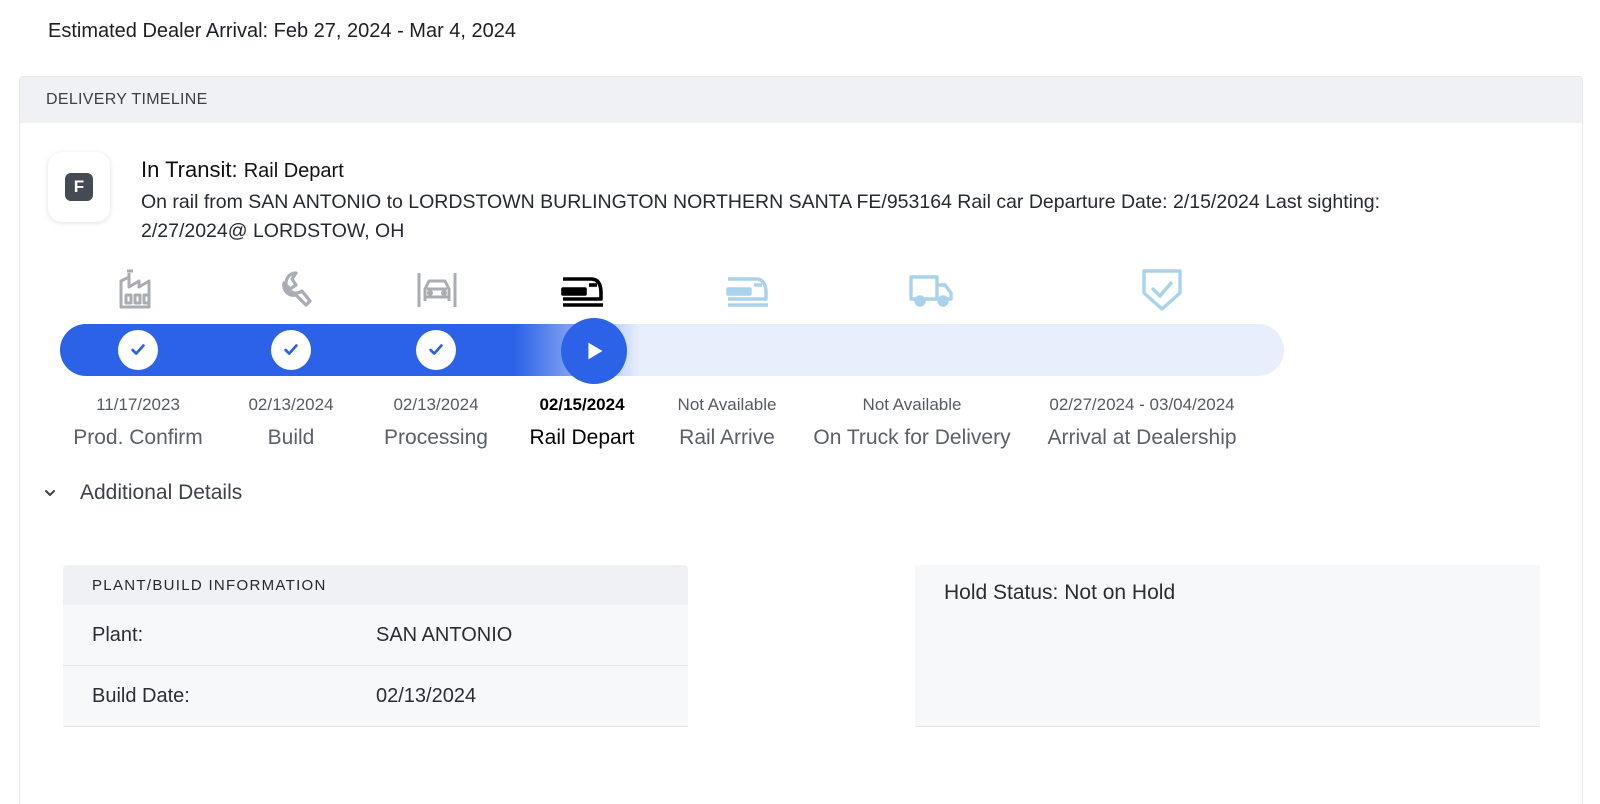  What do you see at coordinates (141, 695) in the screenshot?
I see `row-key: Build Date:` at bounding box center [141, 695].